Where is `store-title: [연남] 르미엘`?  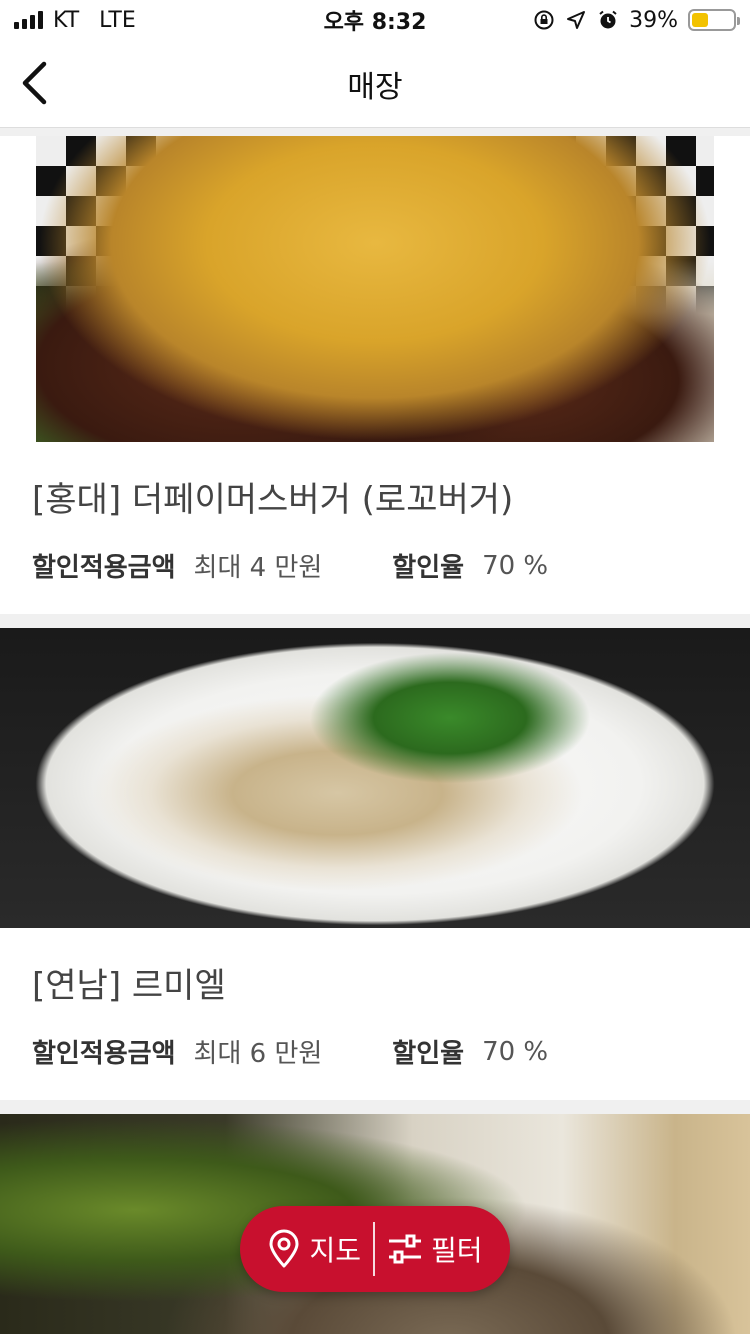 store-title: [연남] 르미엘 is located at coordinates (129, 986).